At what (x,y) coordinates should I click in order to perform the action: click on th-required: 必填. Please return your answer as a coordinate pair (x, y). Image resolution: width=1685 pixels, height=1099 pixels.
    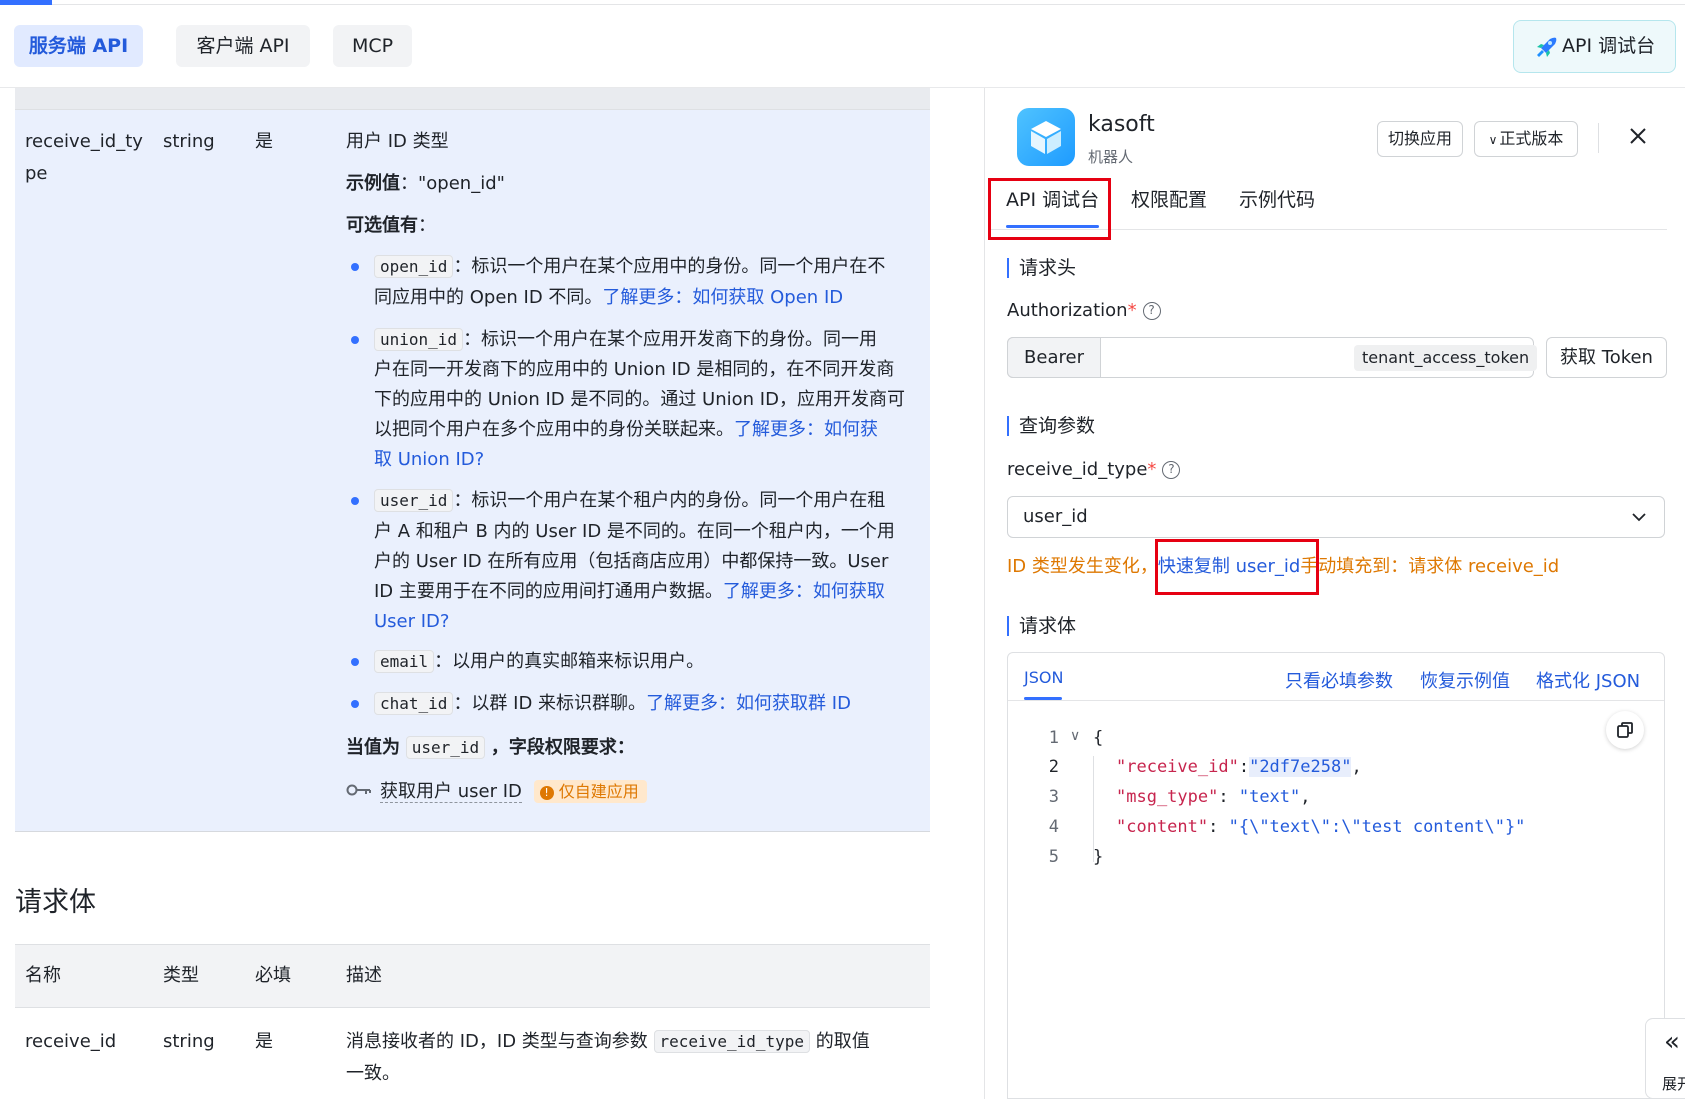
    Looking at the image, I should click on (273, 975).